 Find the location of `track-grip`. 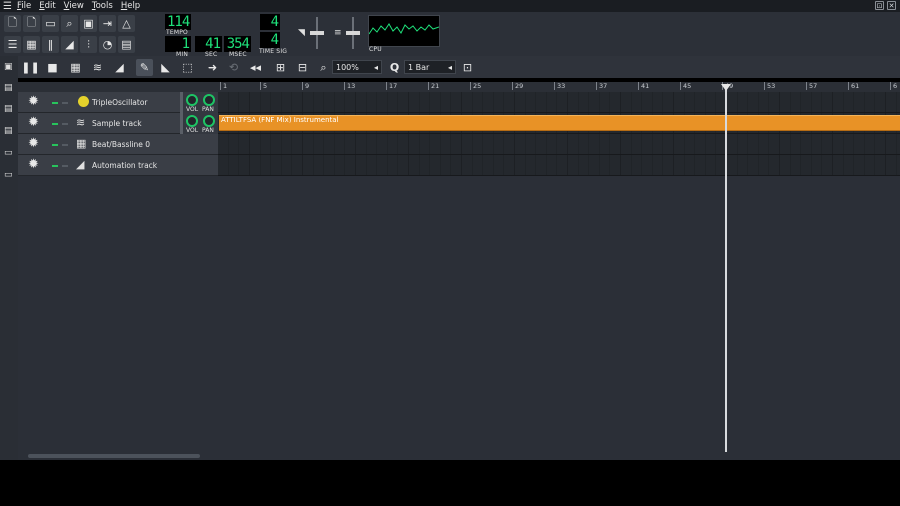

track-grip is located at coordinates (181, 113).